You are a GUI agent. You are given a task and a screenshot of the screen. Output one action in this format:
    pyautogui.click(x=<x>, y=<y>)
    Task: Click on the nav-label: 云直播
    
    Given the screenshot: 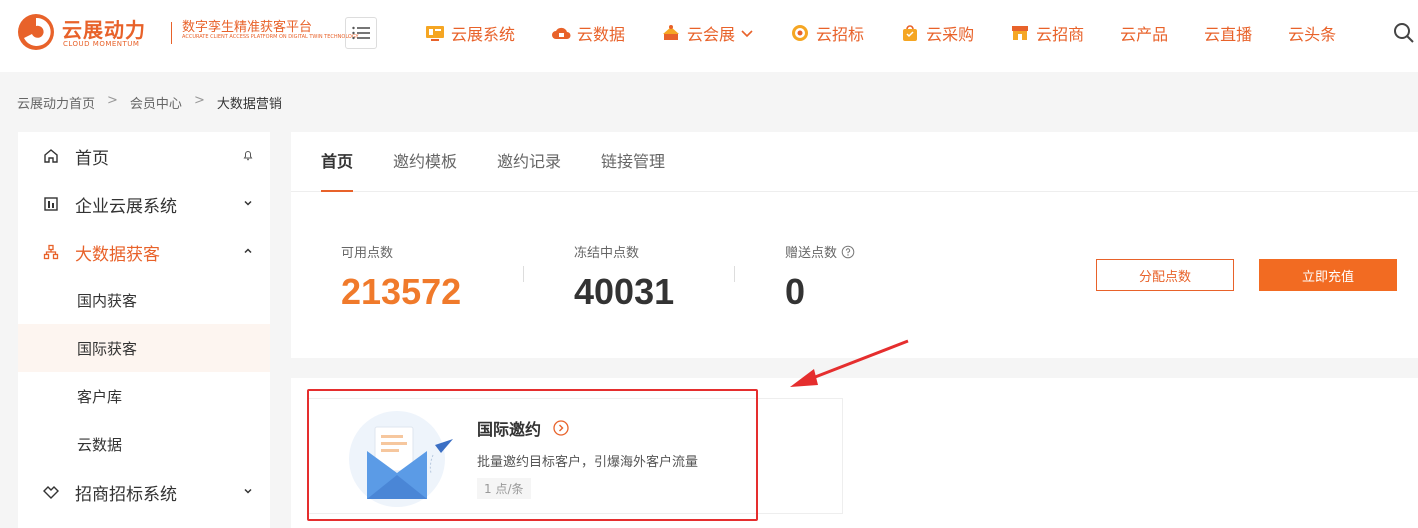 What is the action you would take?
    pyautogui.click(x=1228, y=34)
    